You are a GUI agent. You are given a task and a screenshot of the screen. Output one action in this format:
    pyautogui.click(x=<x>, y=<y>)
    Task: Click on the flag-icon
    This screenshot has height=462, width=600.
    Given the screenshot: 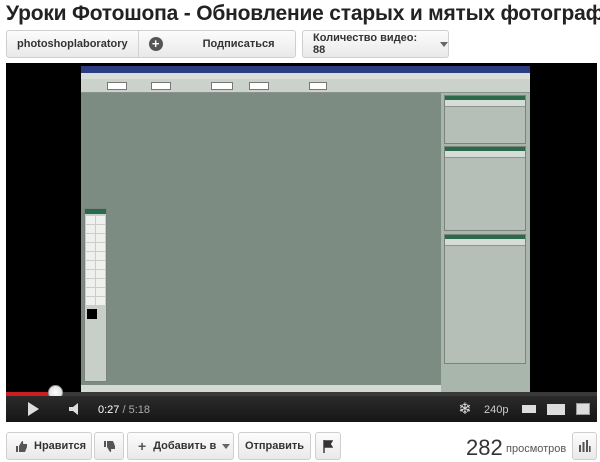 What is the action you would take?
    pyautogui.click(x=328, y=446)
    